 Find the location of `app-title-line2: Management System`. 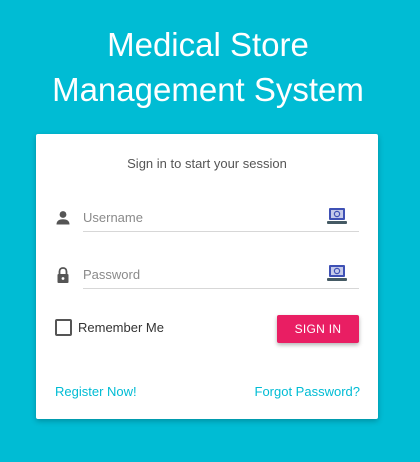

app-title-line2: Management System is located at coordinates (208, 89).